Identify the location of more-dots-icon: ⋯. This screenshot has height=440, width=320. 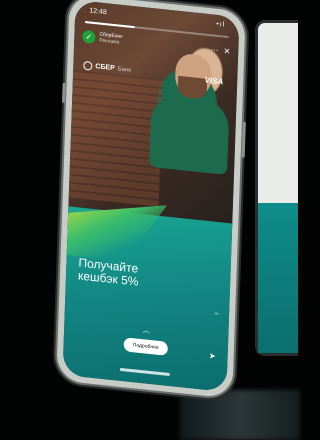
(214, 50).